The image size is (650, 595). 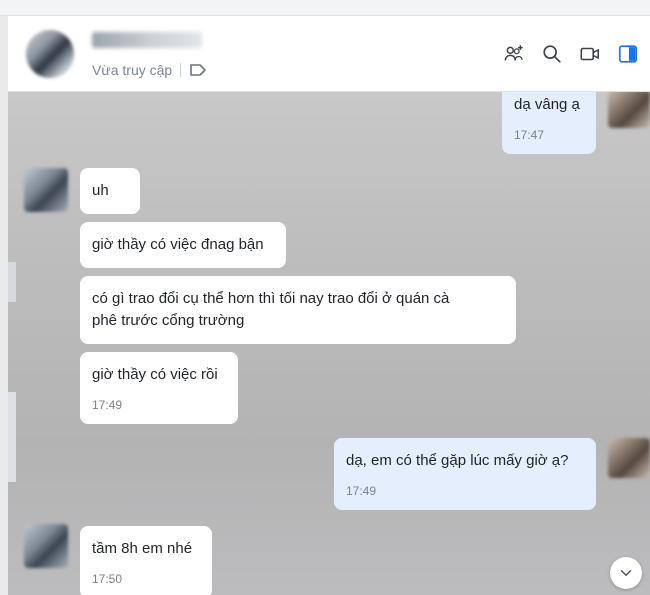 I want to click on video-call-button, so click(x=590, y=54).